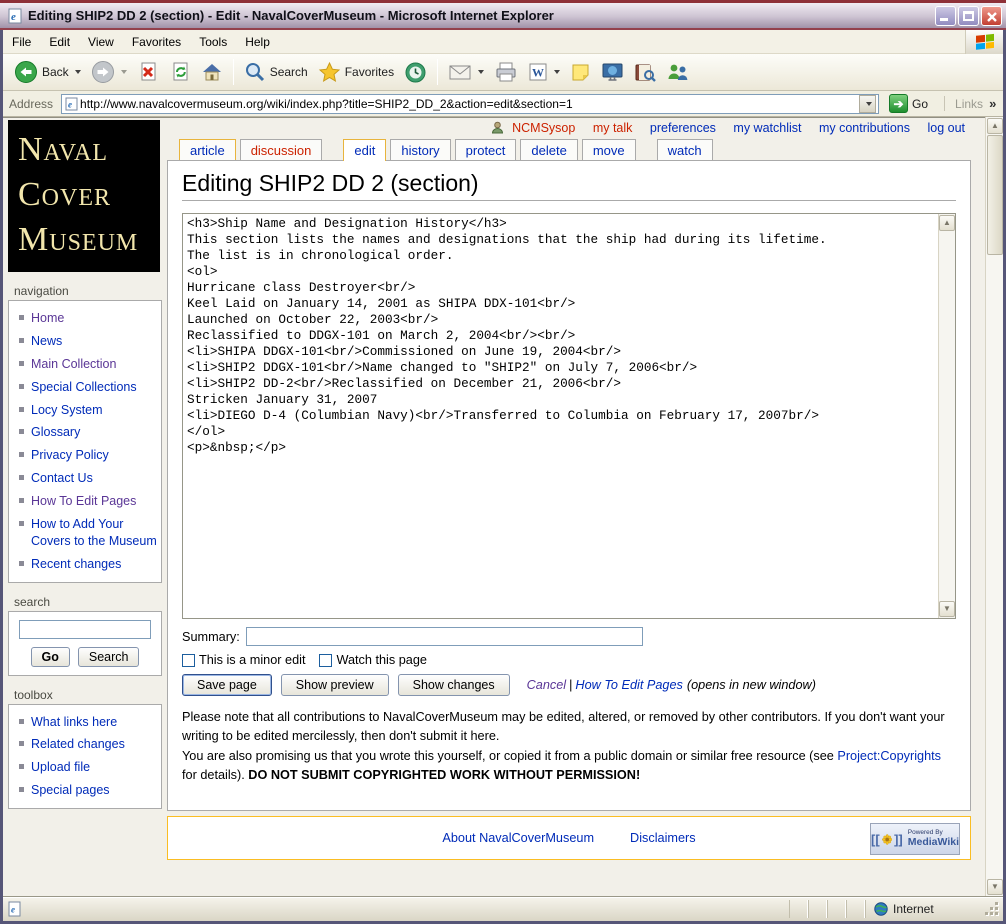 This screenshot has height=924, width=1006. I want to click on menu-tools: Tools, so click(213, 42).